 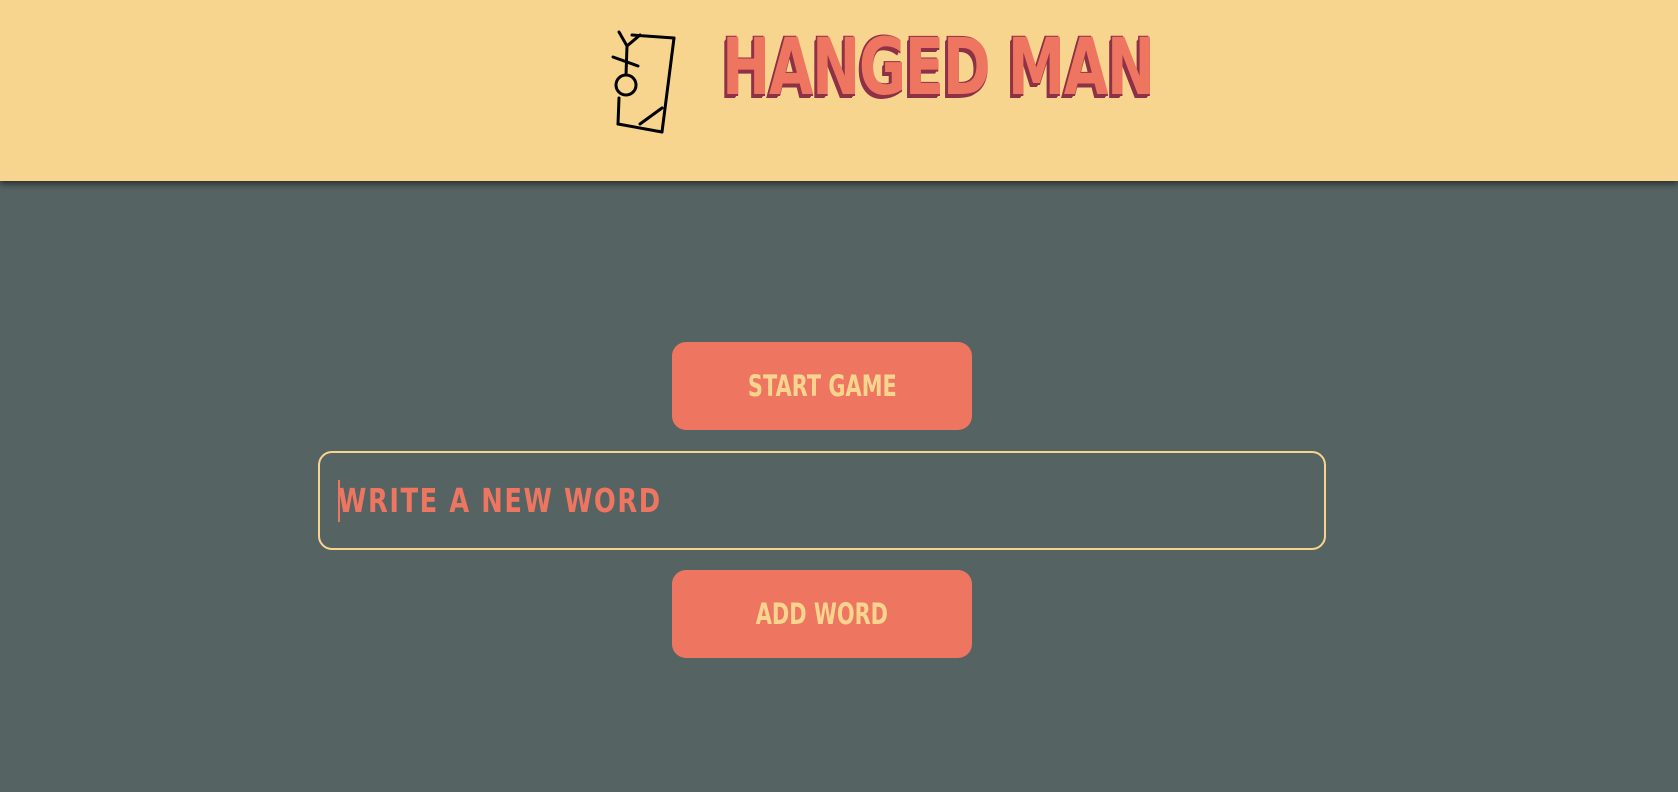 I want to click on page-title: HANGED MAN, so click(x=938, y=68).